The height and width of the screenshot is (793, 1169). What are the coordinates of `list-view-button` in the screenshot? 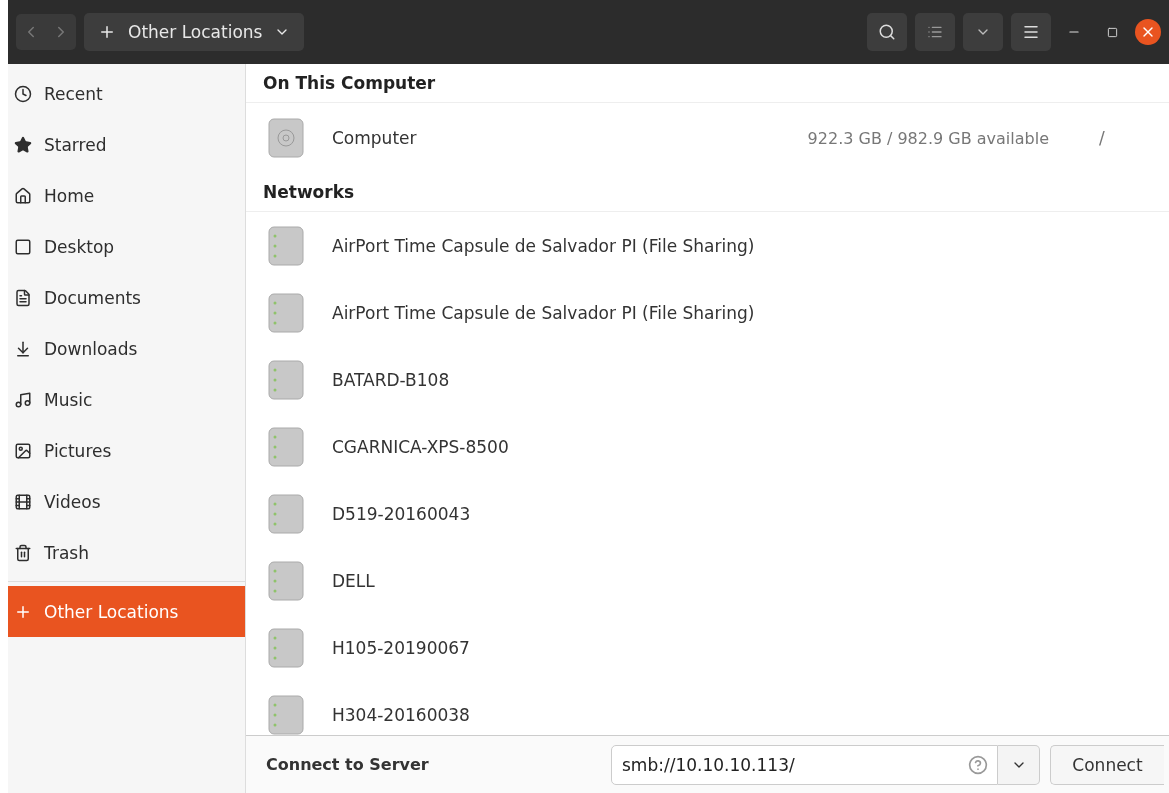 It's located at (935, 32).